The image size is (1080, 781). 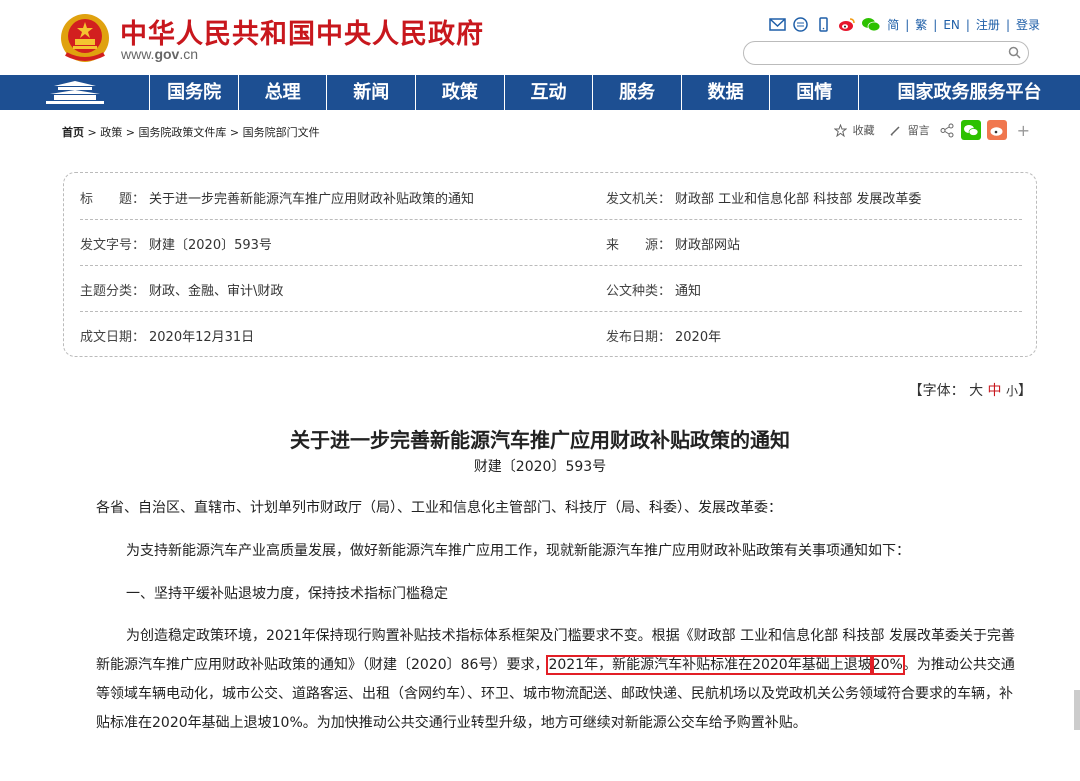 What do you see at coordinates (1025, 391) in the screenshot?
I see `font-size-close: 】` at bounding box center [1025, 391].